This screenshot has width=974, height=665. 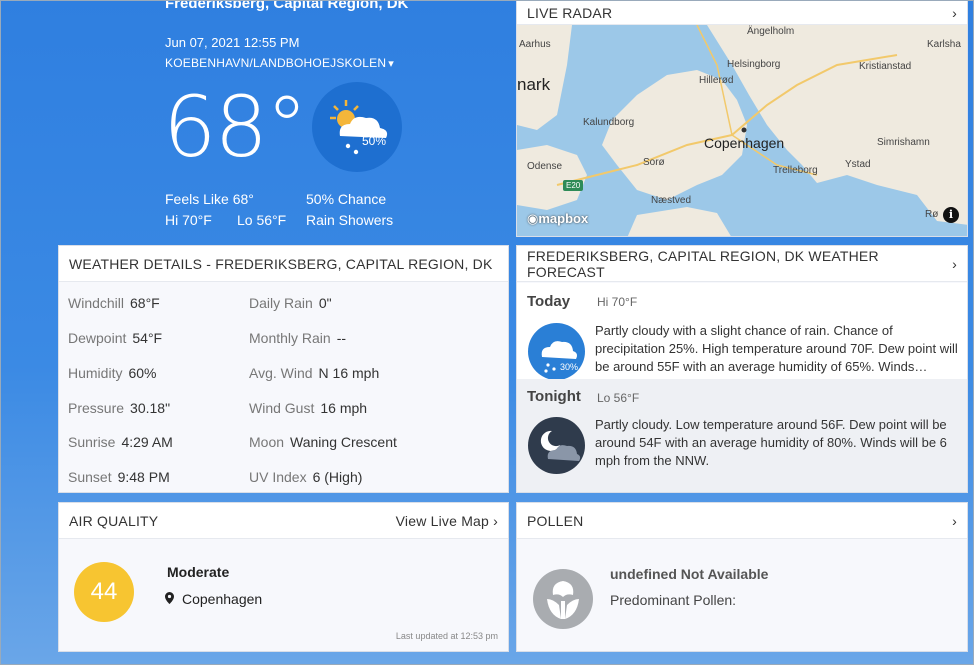 I want to click on air-quality-title: AIR QUALITY, so click(x=114, y=520).